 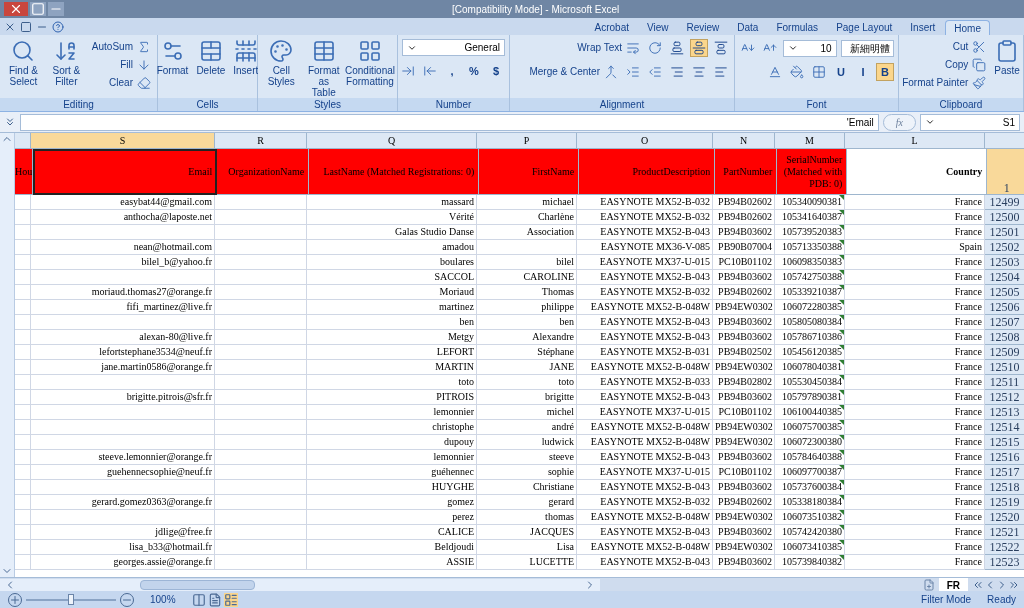 I want to click on toggle-button: $, so click(x=496, y=71).